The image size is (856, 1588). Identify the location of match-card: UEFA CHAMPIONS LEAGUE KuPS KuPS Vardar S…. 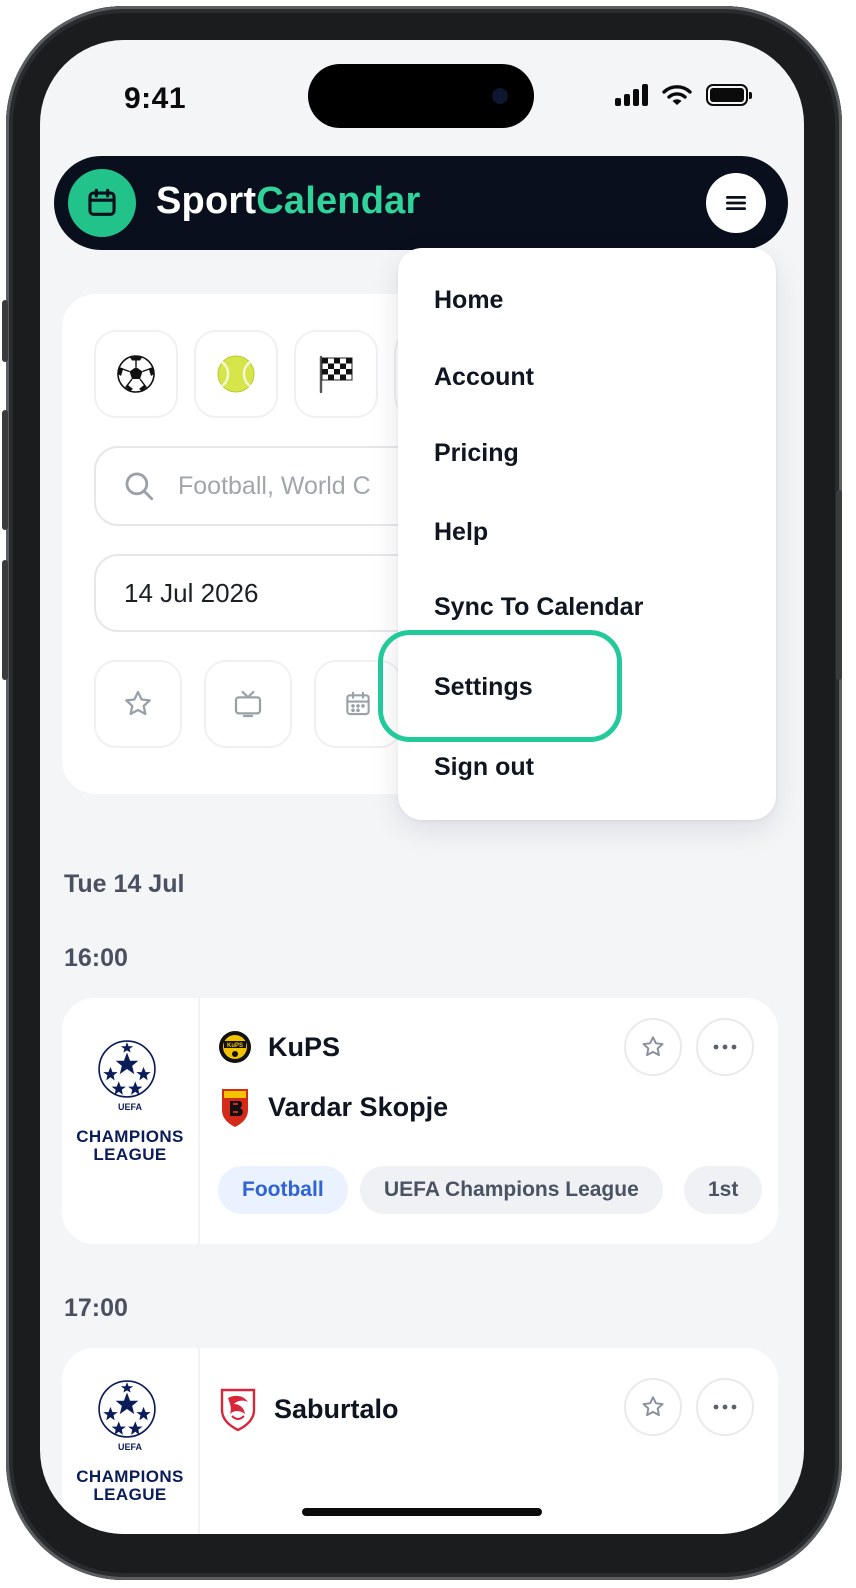
(420, 1121).